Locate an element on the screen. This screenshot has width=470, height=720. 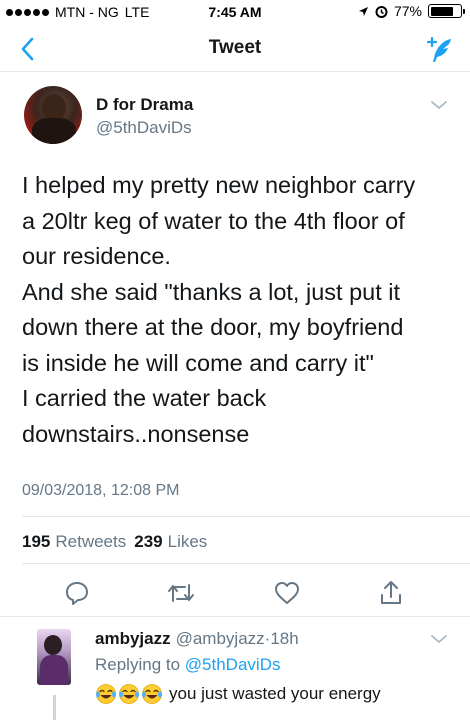
nav-bar: Tweet is located at coordinates (235, 49).